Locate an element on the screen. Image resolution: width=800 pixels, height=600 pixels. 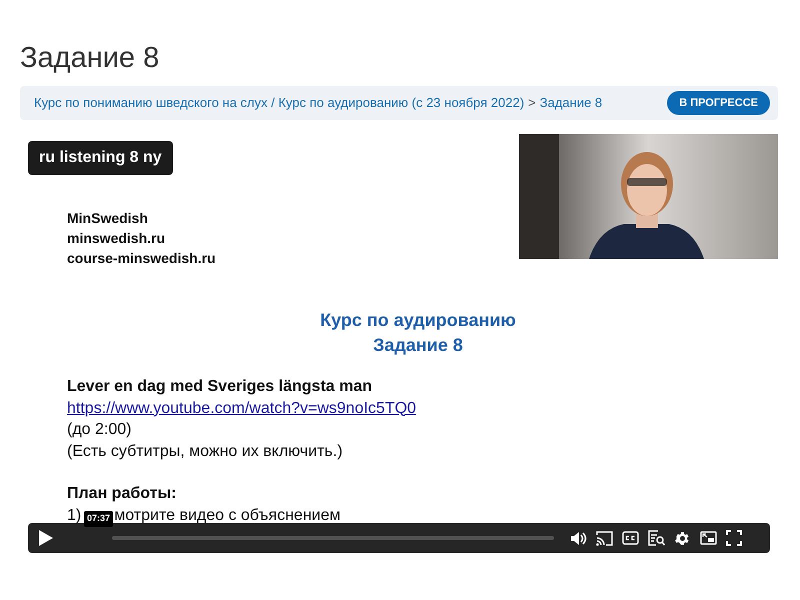
slide-heading: Задание 8 is located at coordinates (418, 345).